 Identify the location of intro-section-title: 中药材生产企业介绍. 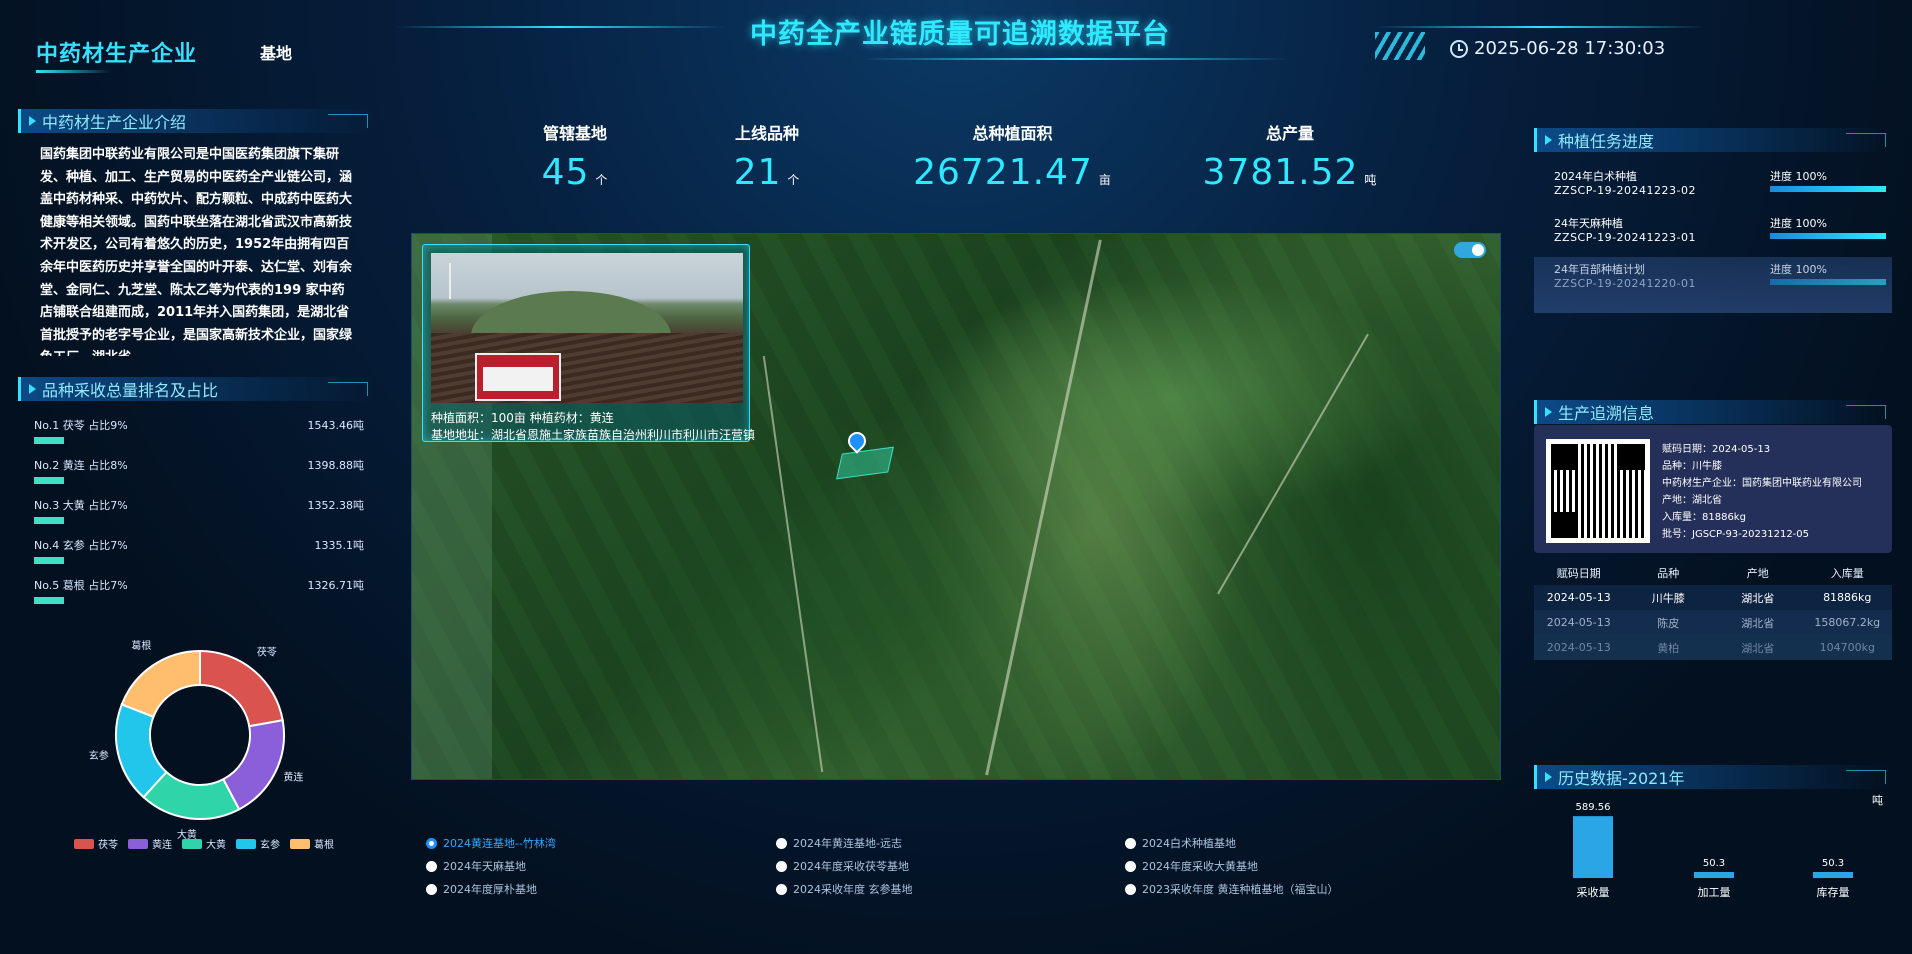
(114, 122).